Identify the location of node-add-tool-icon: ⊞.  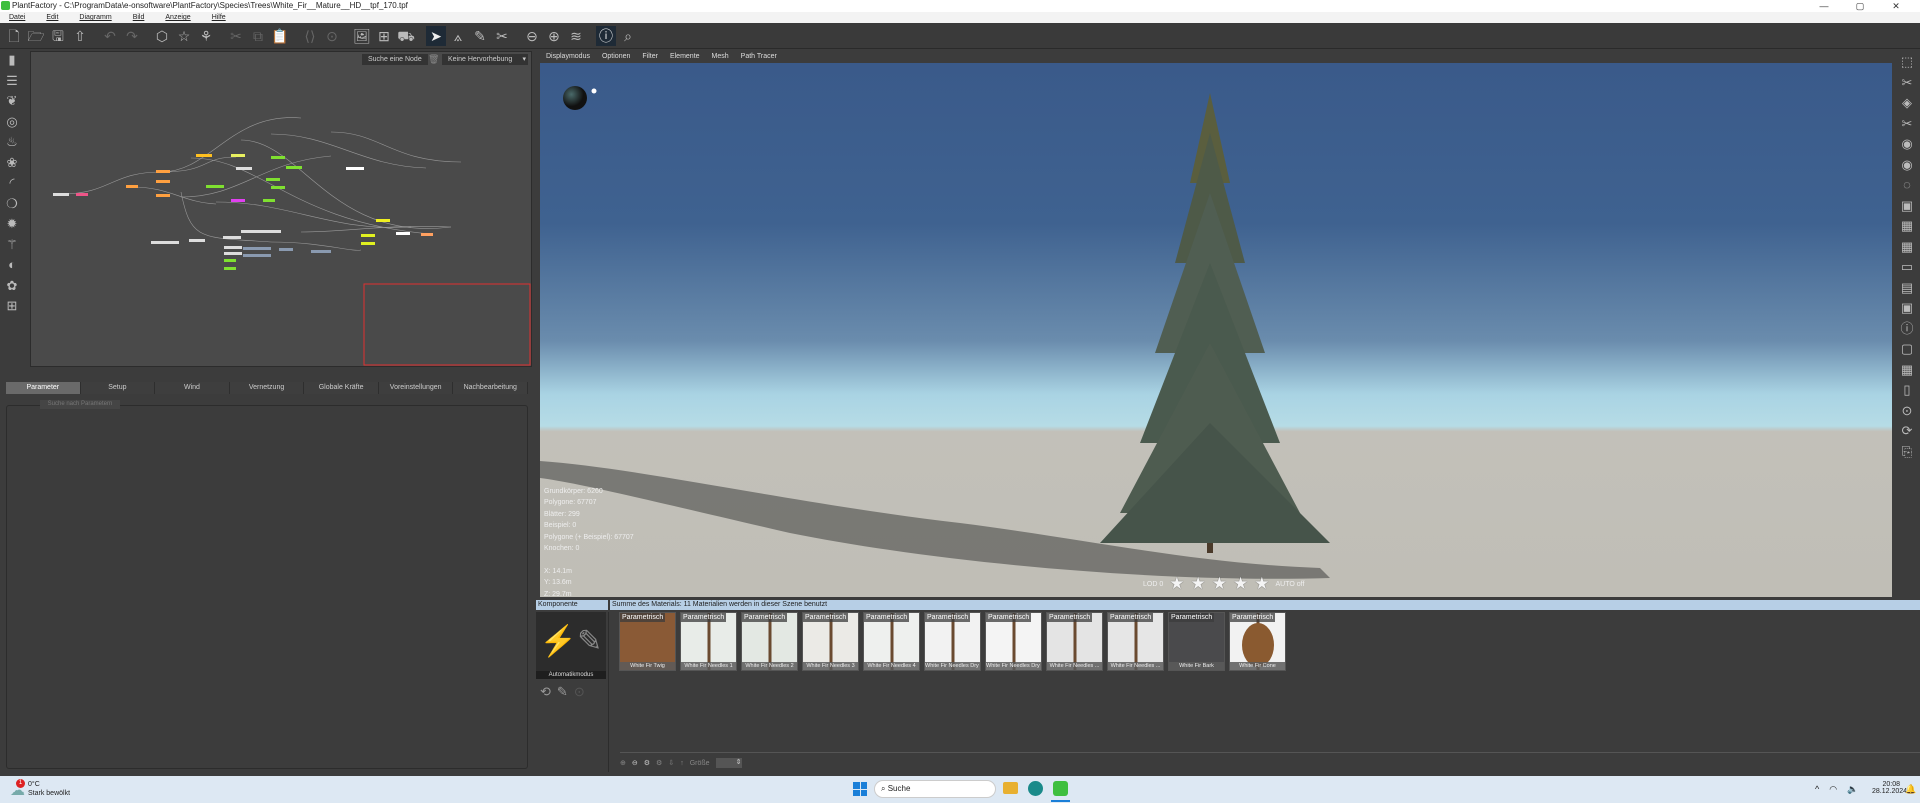
(12, 306).